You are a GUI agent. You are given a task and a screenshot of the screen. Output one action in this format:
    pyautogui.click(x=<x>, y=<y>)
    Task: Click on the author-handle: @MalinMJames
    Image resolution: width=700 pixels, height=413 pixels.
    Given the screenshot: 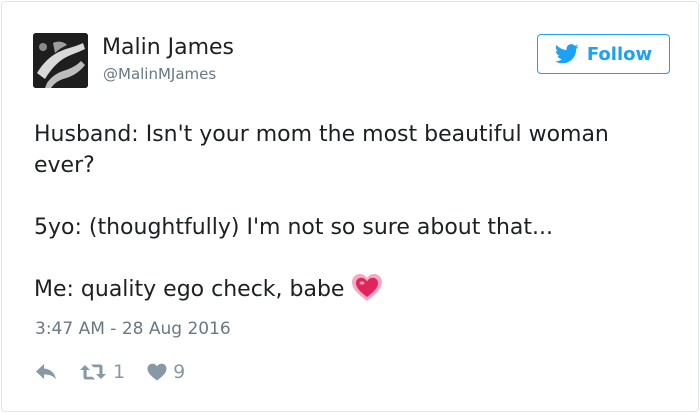 What is the action you would take?
    pyautogui.click(x=159, y=74)
    